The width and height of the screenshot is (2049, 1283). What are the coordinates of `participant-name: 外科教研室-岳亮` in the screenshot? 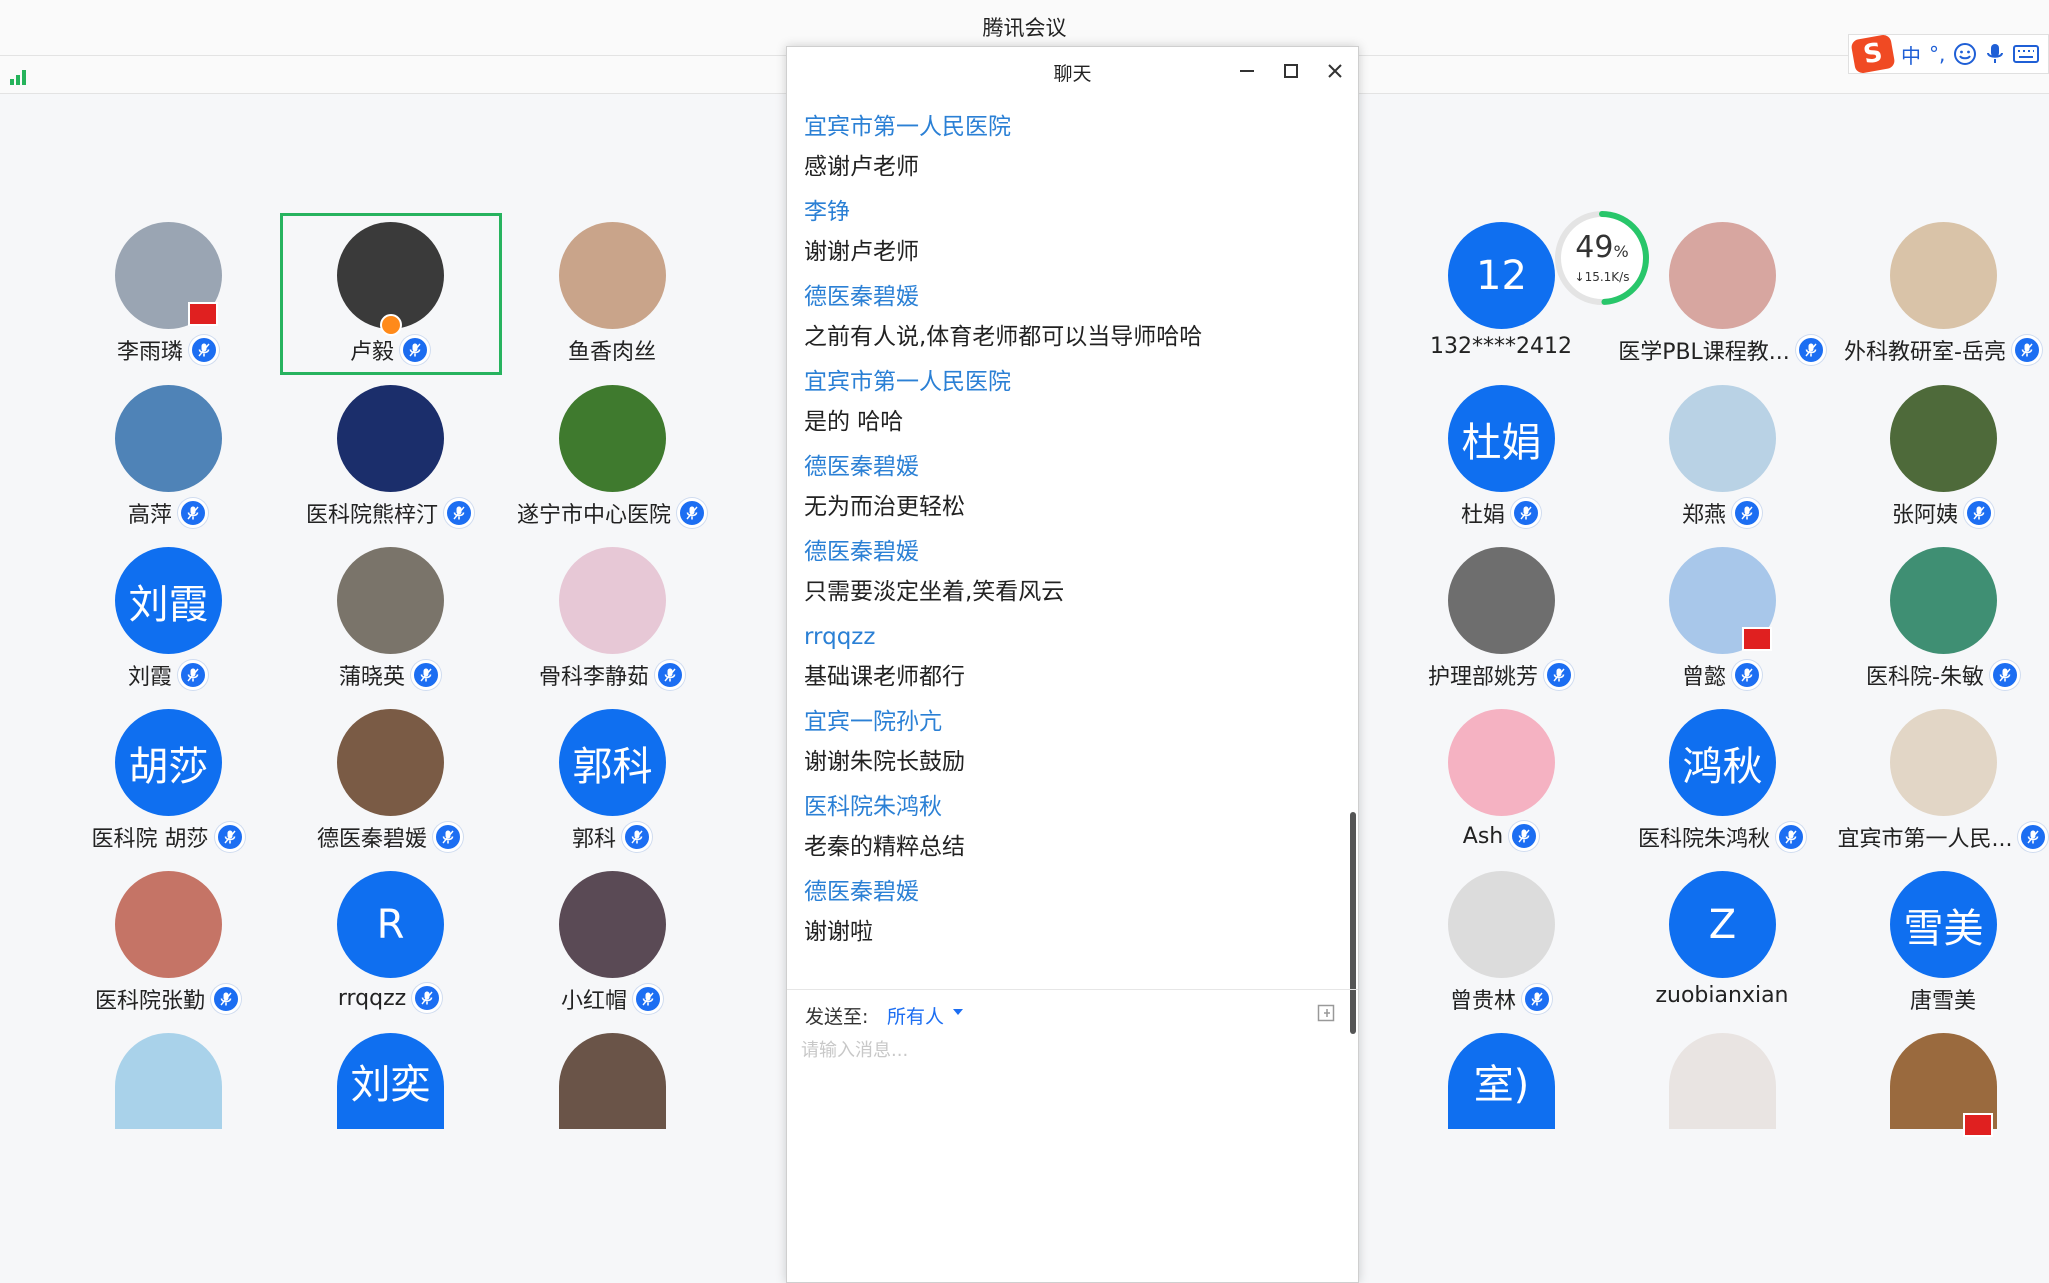 It's located at (1925, 352).